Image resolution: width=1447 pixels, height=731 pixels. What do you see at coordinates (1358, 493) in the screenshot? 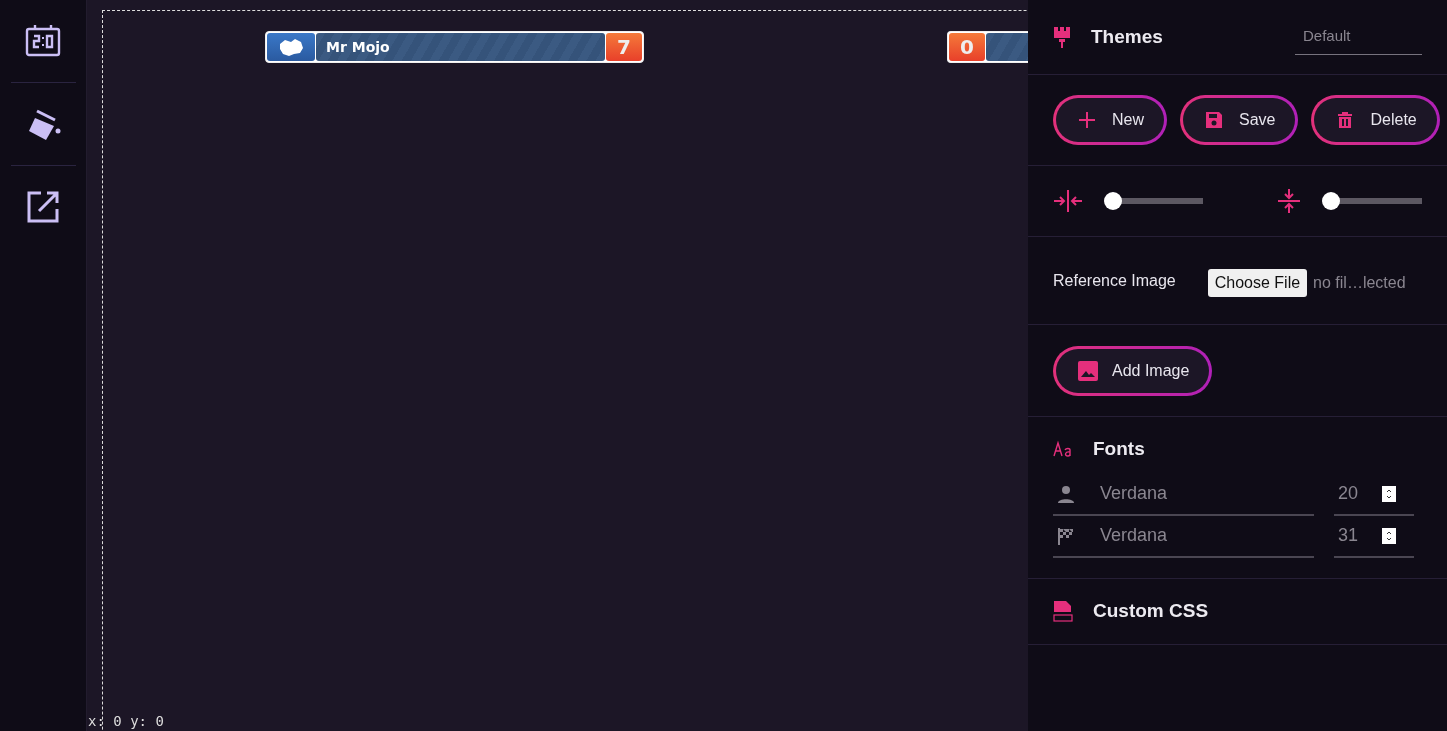
I see `font-size-field: 20` at bounding box center [1358, 493].